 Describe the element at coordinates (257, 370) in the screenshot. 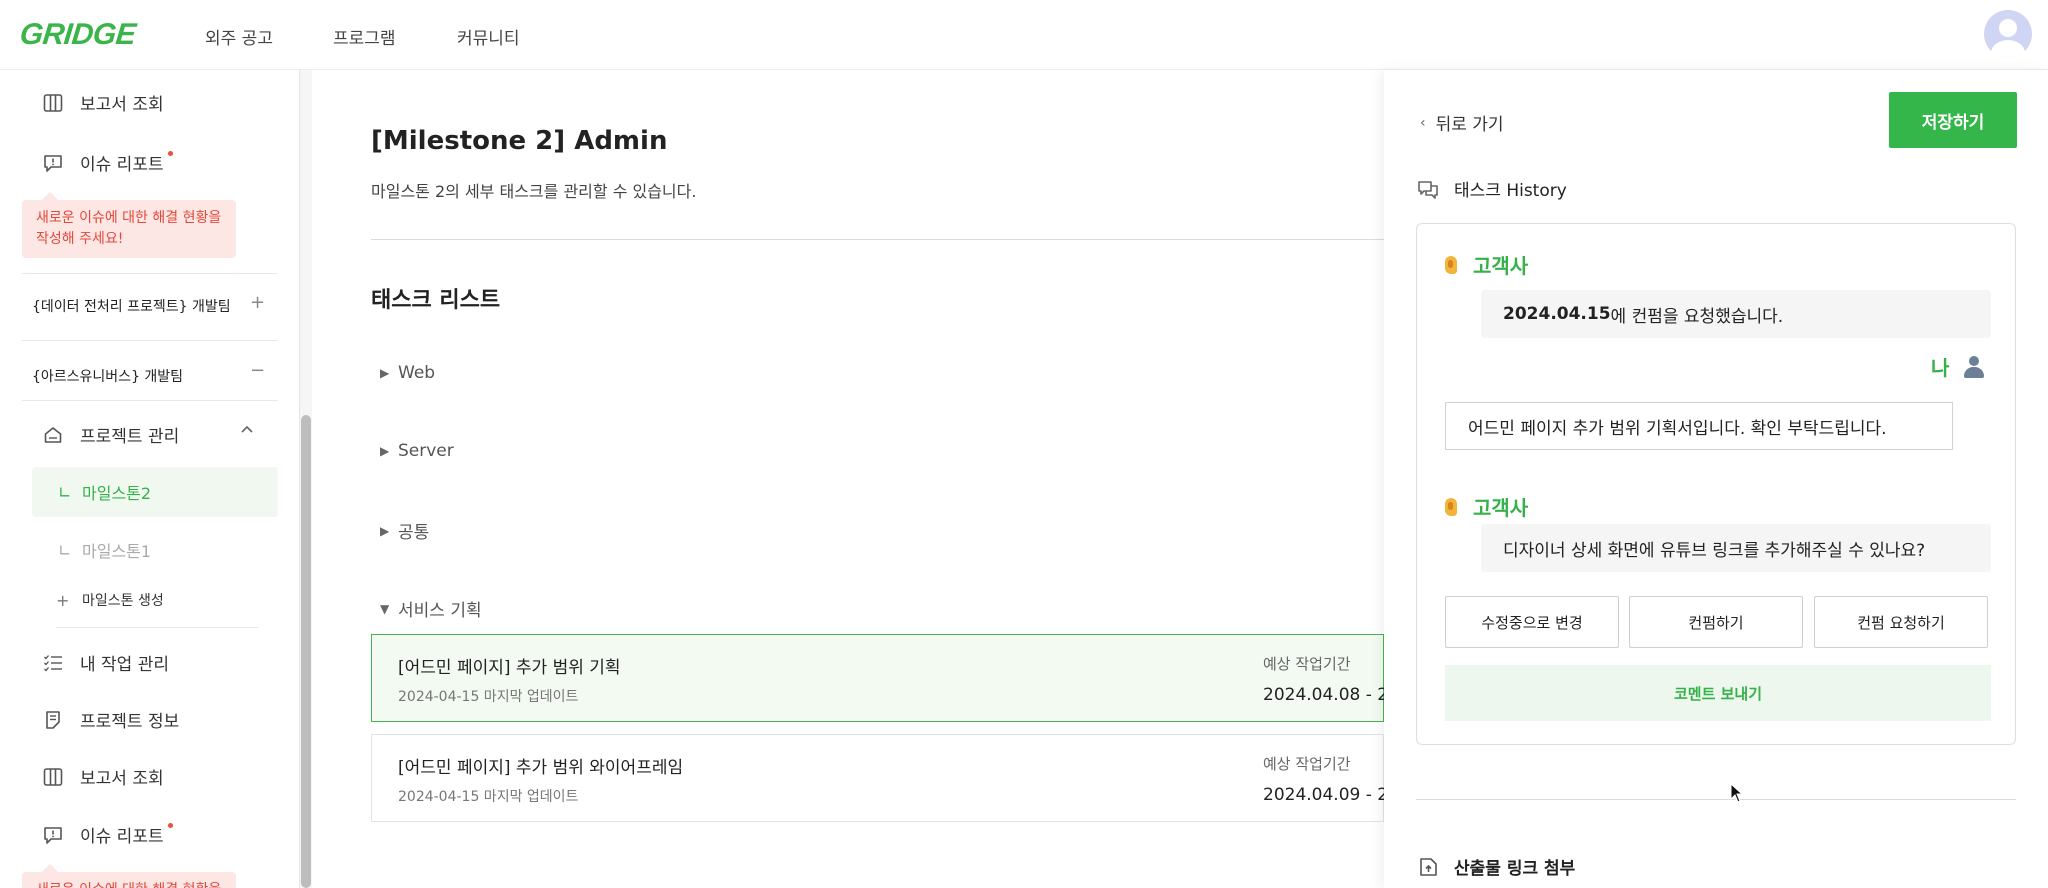

I see `collapse-icon: −` at that location.